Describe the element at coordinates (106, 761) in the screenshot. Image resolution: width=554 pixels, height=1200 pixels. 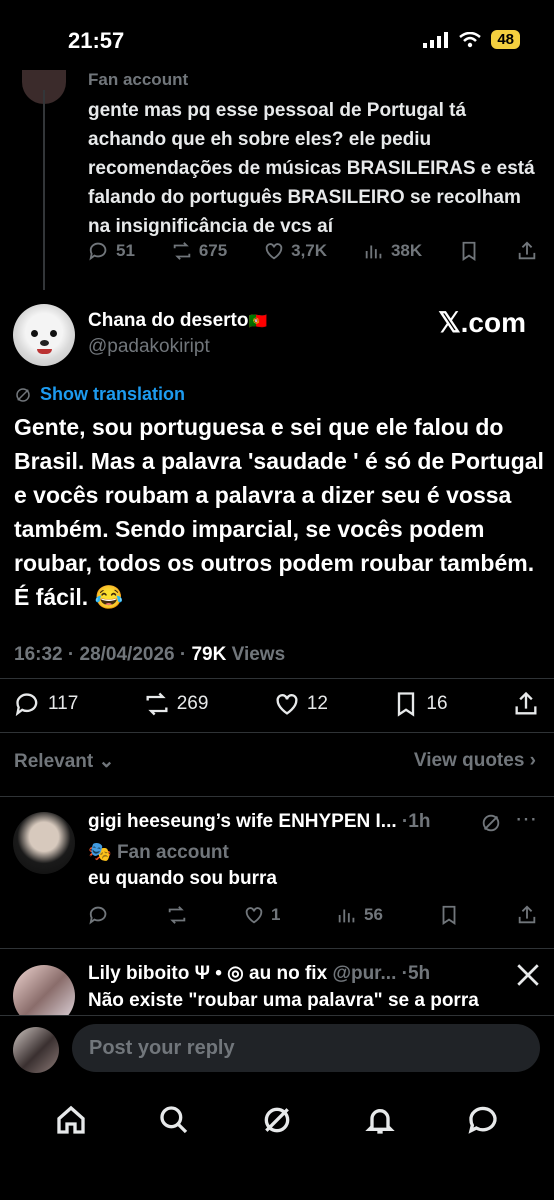
I see `chevron-down-icon: ⌄` at that location.